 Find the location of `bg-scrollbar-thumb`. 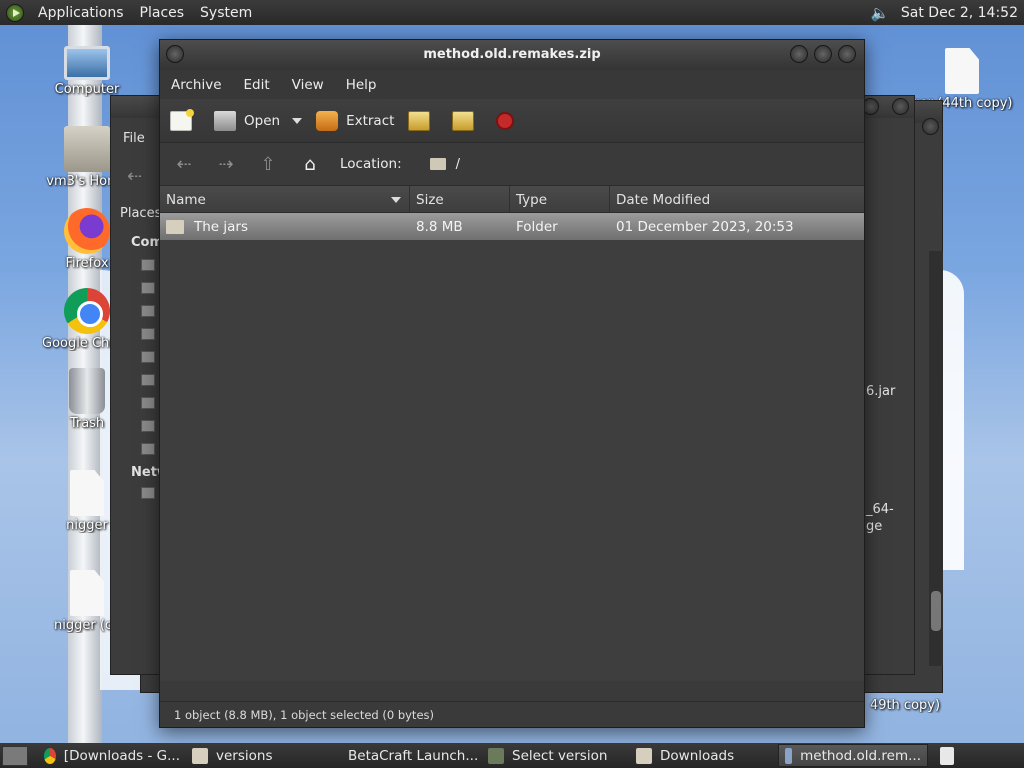

bg-scrollbar-thumb is located at coordinates (936, 611).